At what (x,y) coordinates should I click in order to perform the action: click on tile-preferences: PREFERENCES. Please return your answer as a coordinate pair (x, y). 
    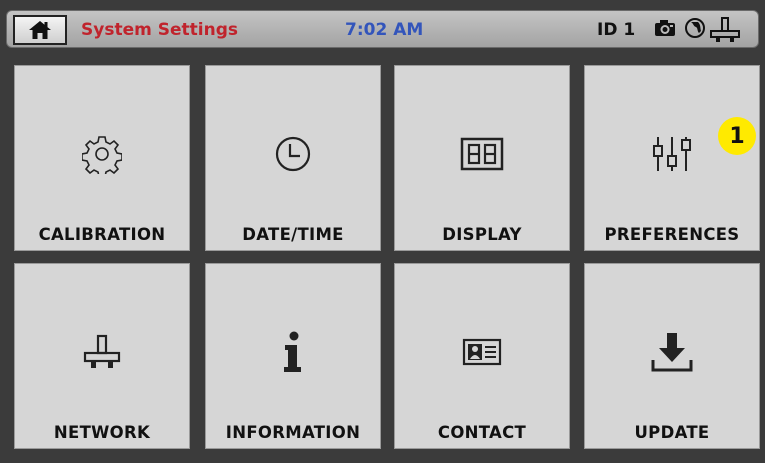
    Looking at the image, I should click on (672, 158).